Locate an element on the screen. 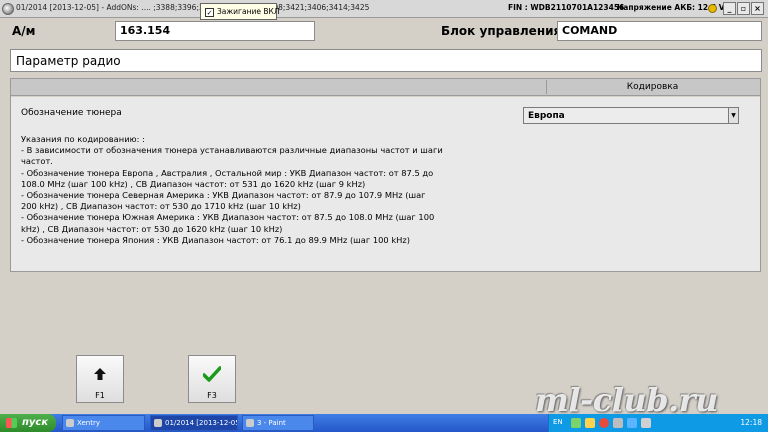 This screenshot has width=768, height=432. start-label: пуск is located at coordinates (35, 422).